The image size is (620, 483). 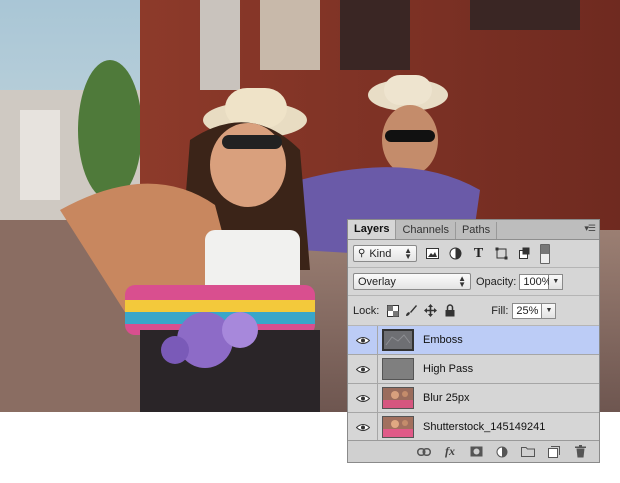 What do you see at coordinates (412, 281) in the screenshot?
I see `blend-mode-select: Overlay ▲ ▼` at bounding box center [412, 281].